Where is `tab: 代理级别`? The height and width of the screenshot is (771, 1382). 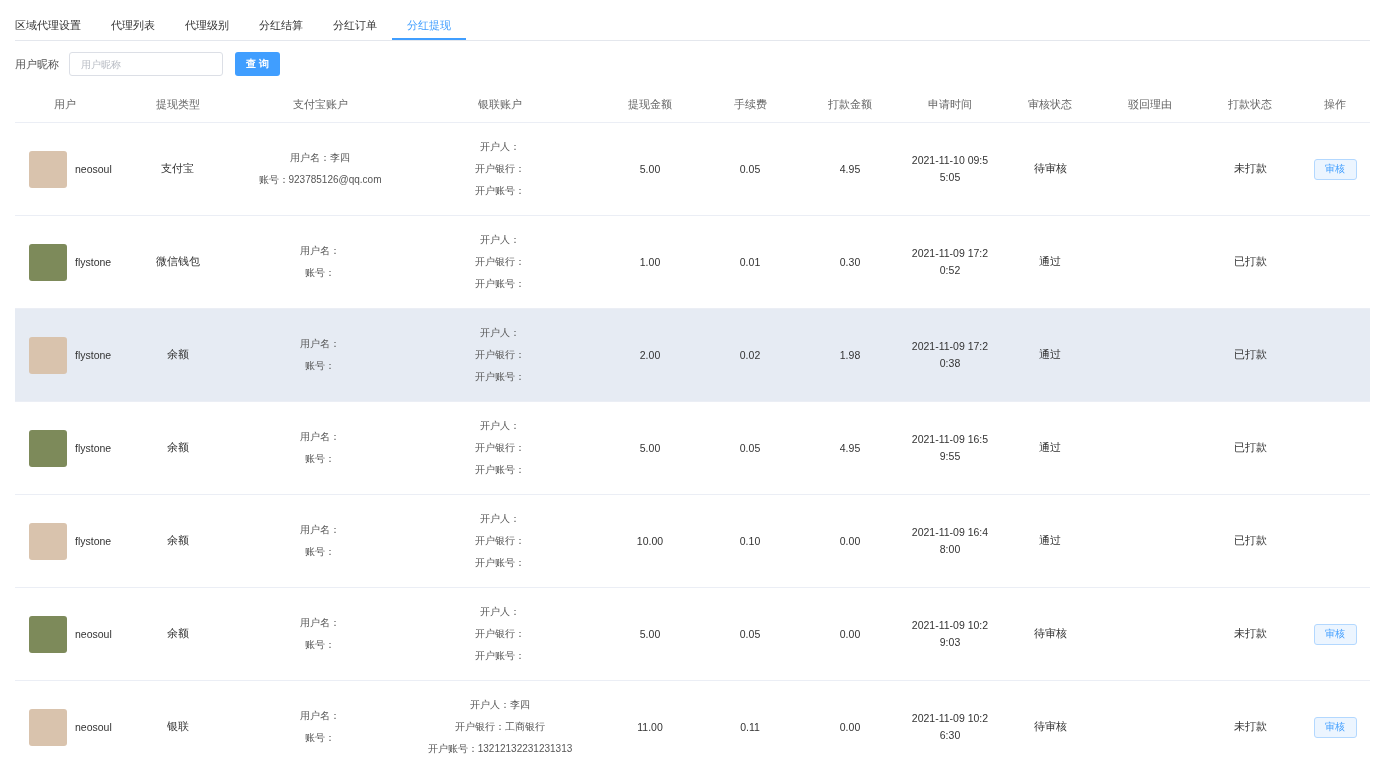
tab: 代理级别 is located at coordinates (207, 25).